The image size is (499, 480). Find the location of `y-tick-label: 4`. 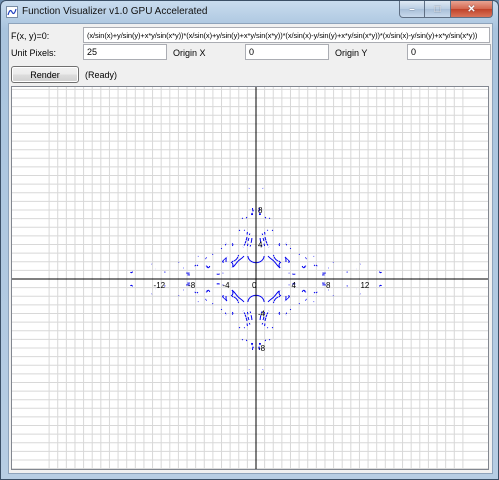

y-tick-label: 4 is located at coordinates (260, 245).